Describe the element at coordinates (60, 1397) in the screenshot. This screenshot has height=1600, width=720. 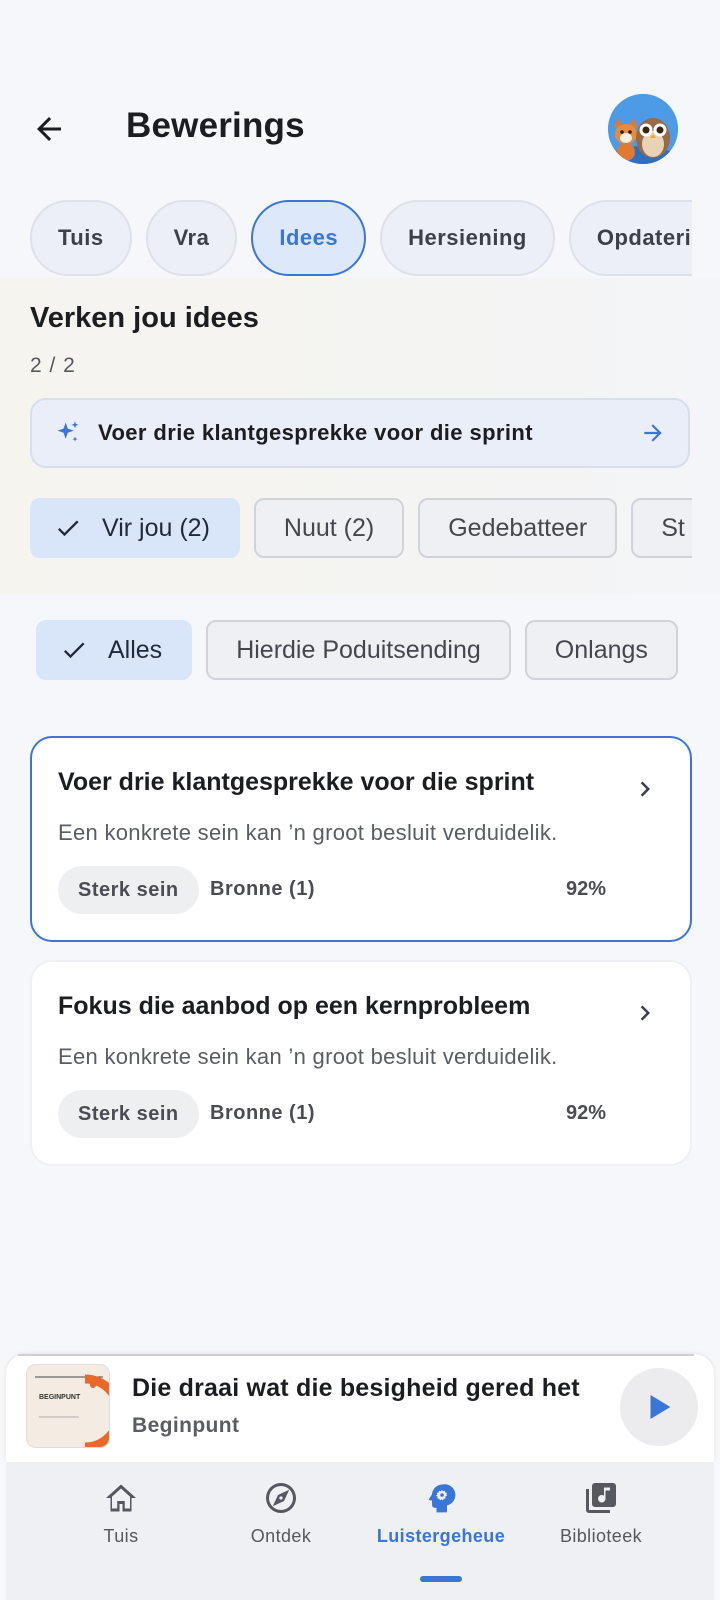
I see `cover-title: BEGINPUNT` at that location.